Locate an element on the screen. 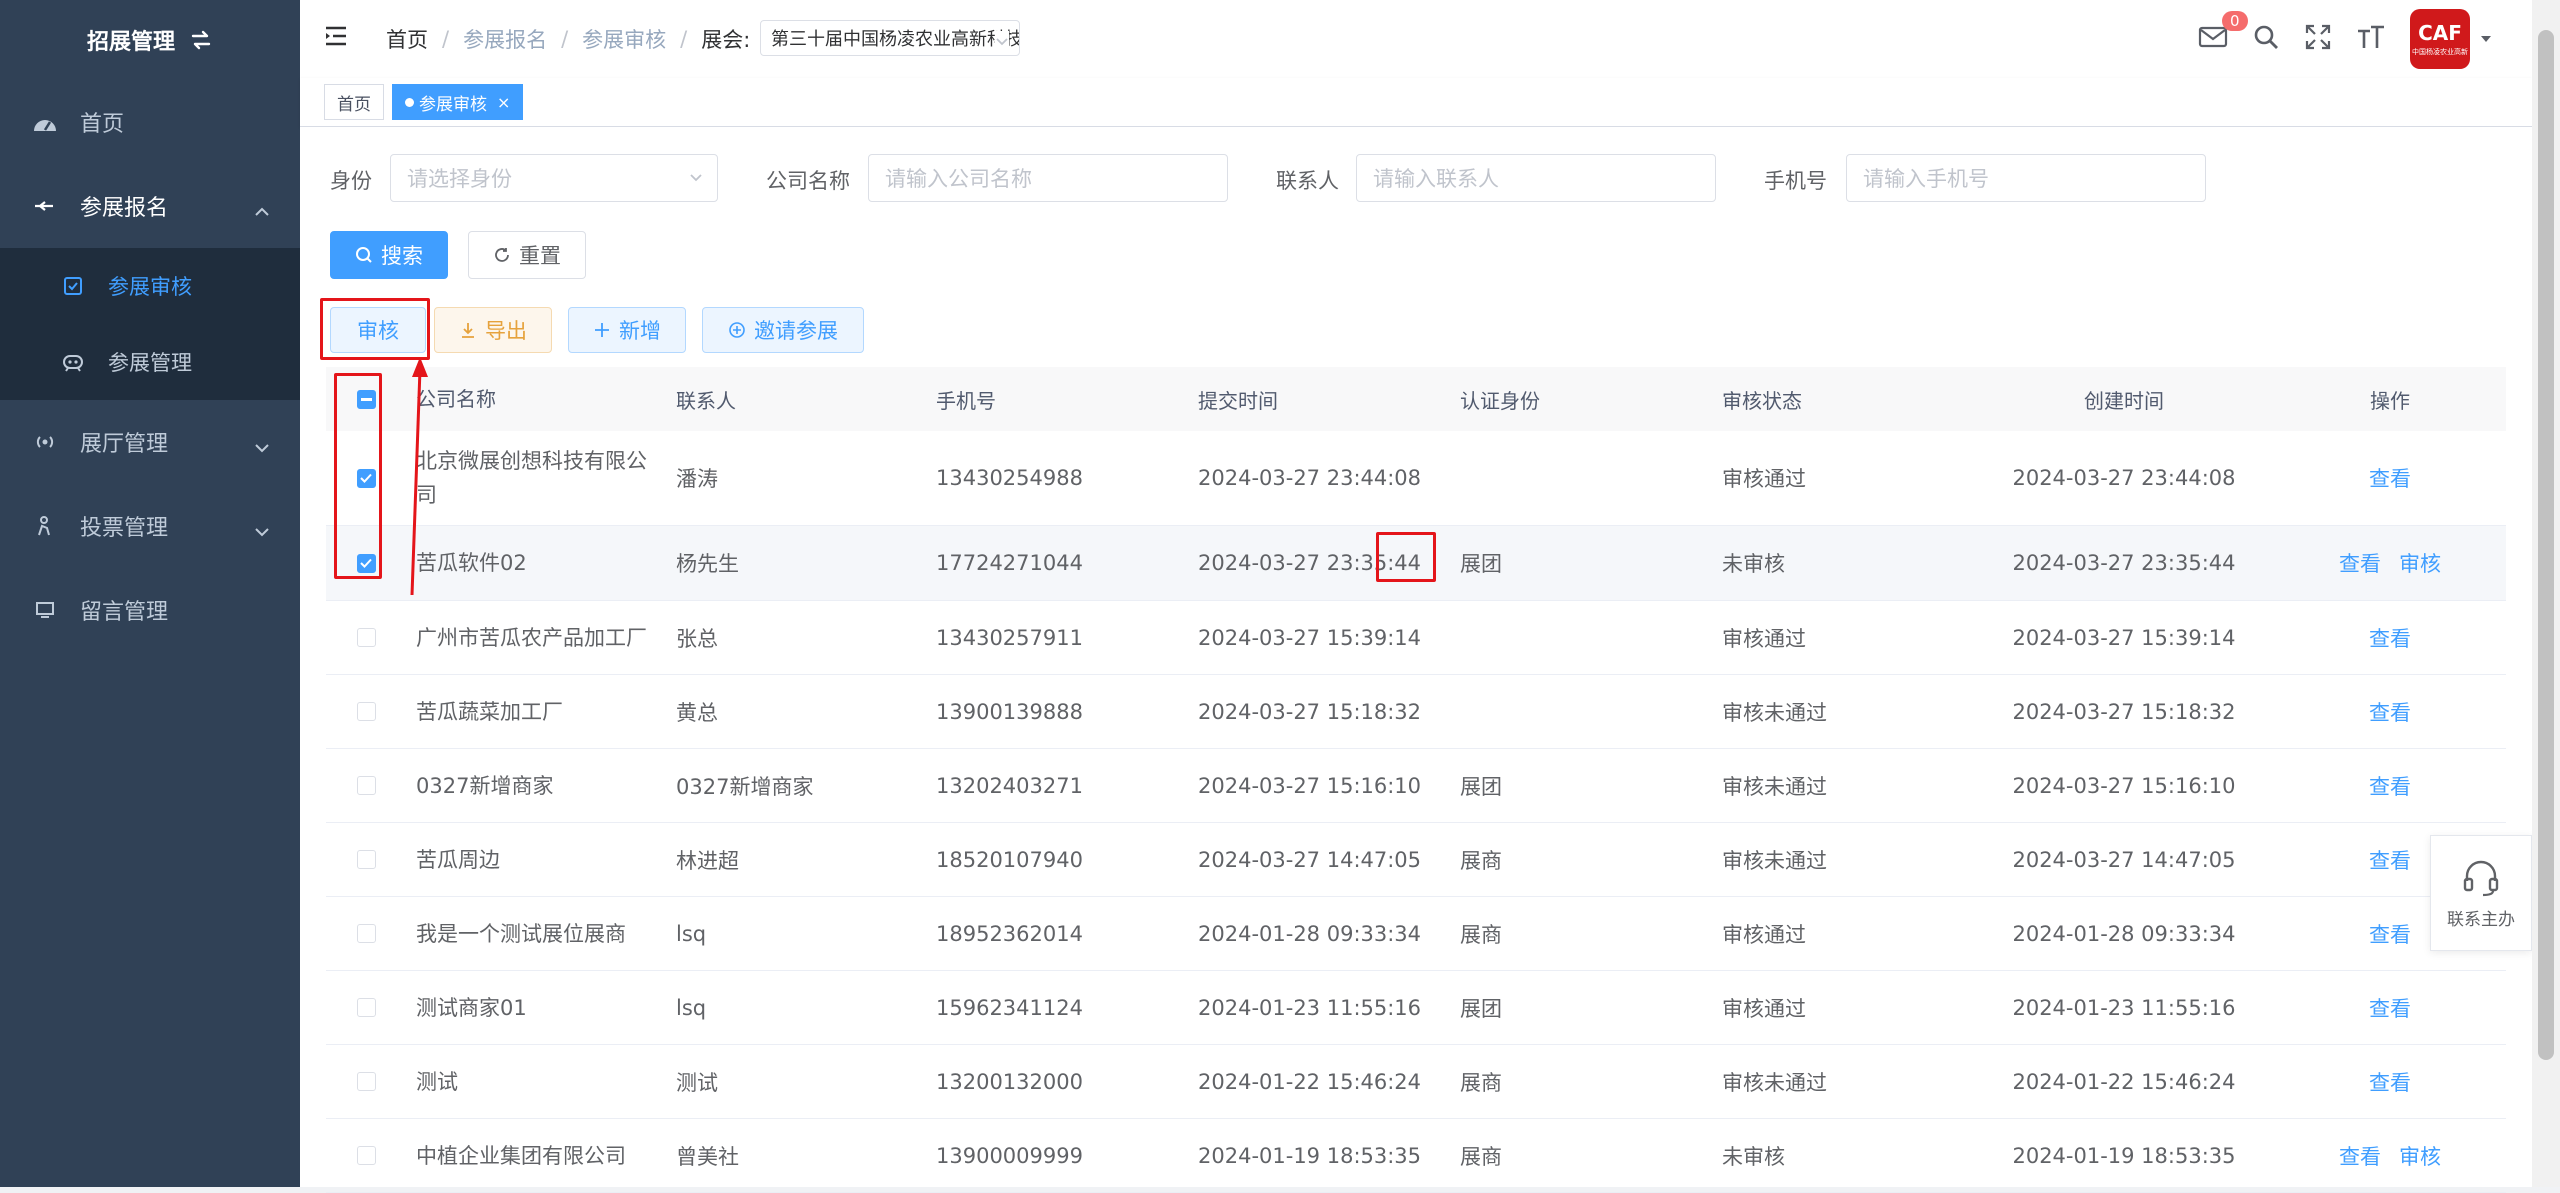 The image size is (2560, 1193). tag-label: 首页 is located at coordinates (354, 104).